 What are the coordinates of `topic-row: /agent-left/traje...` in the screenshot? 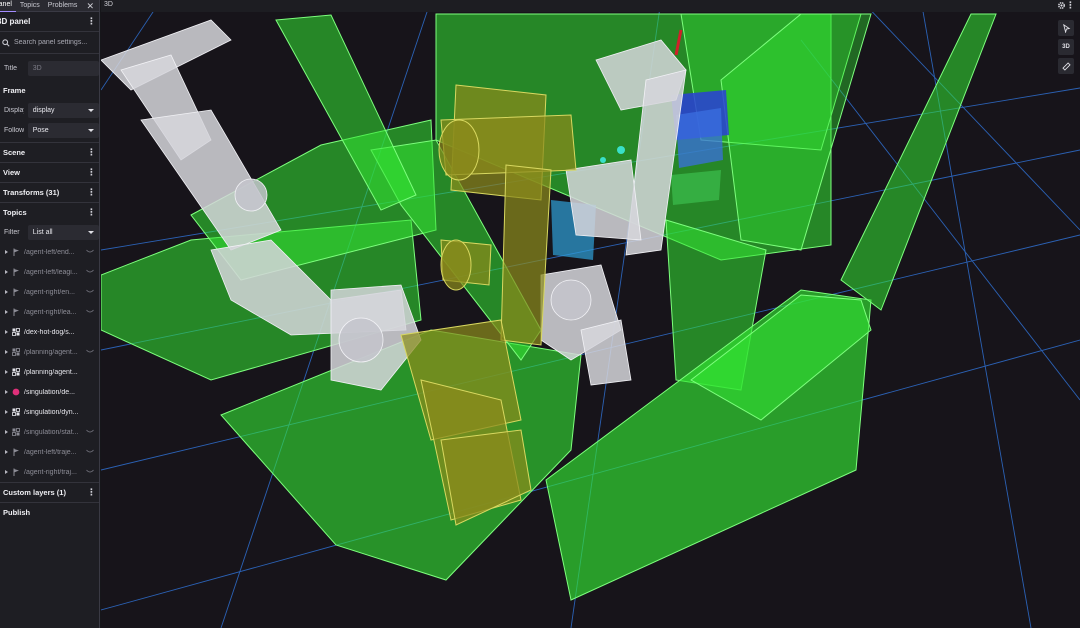 It's located at (49, 452).